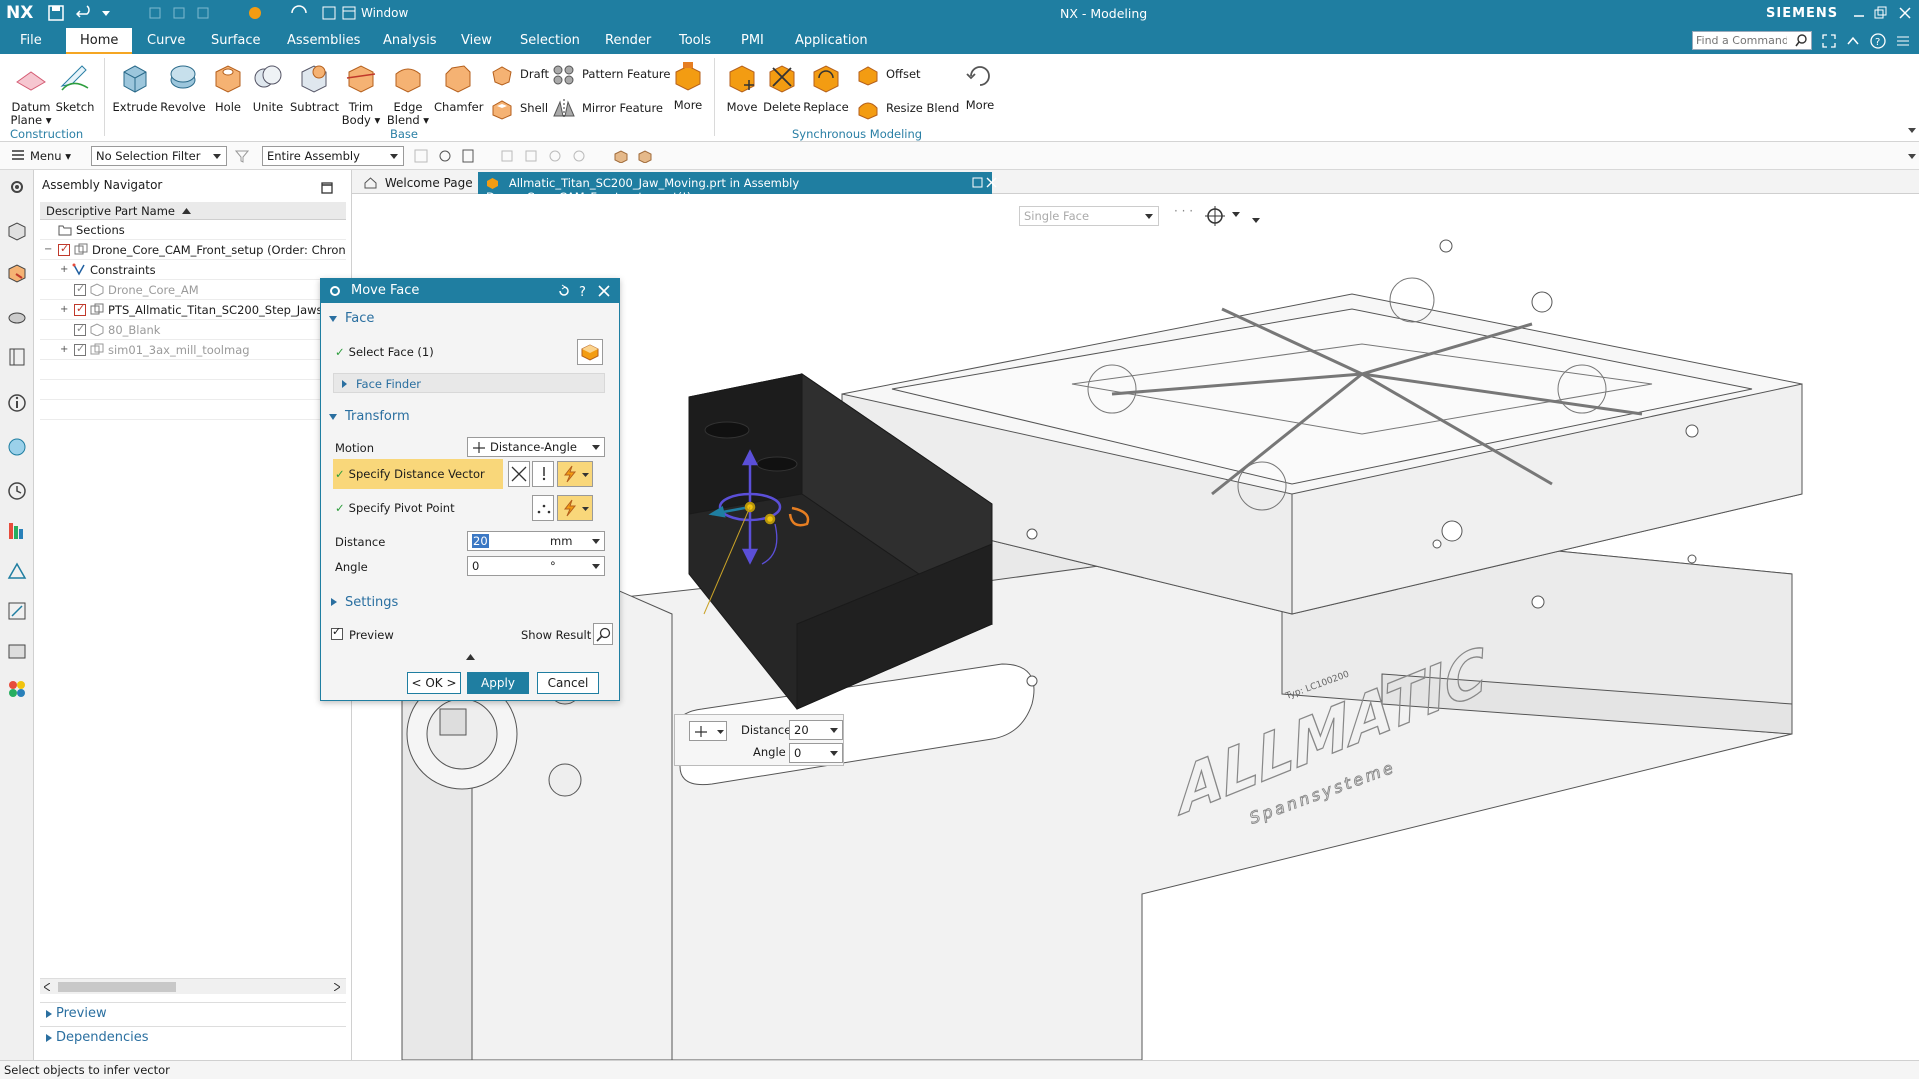  Describe the element at coordinates (507, 156) in the screenshot. I see `snap-end-icon` at that location.